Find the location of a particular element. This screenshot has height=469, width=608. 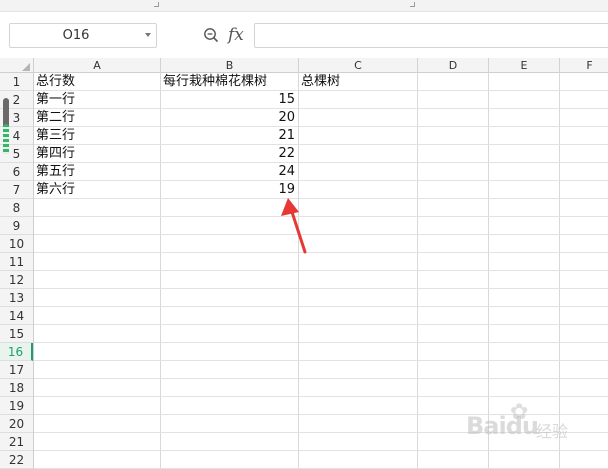

name-box: O16 is located at coordinates (83, 35).